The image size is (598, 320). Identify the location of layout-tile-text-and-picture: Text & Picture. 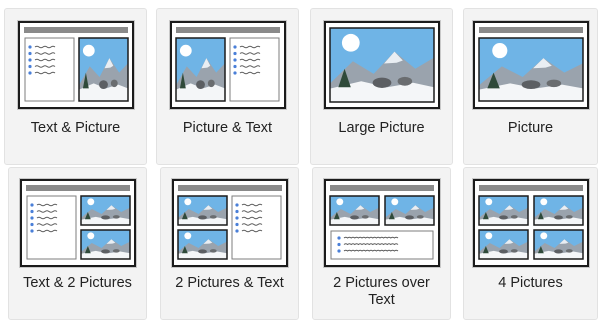
(75, 86).